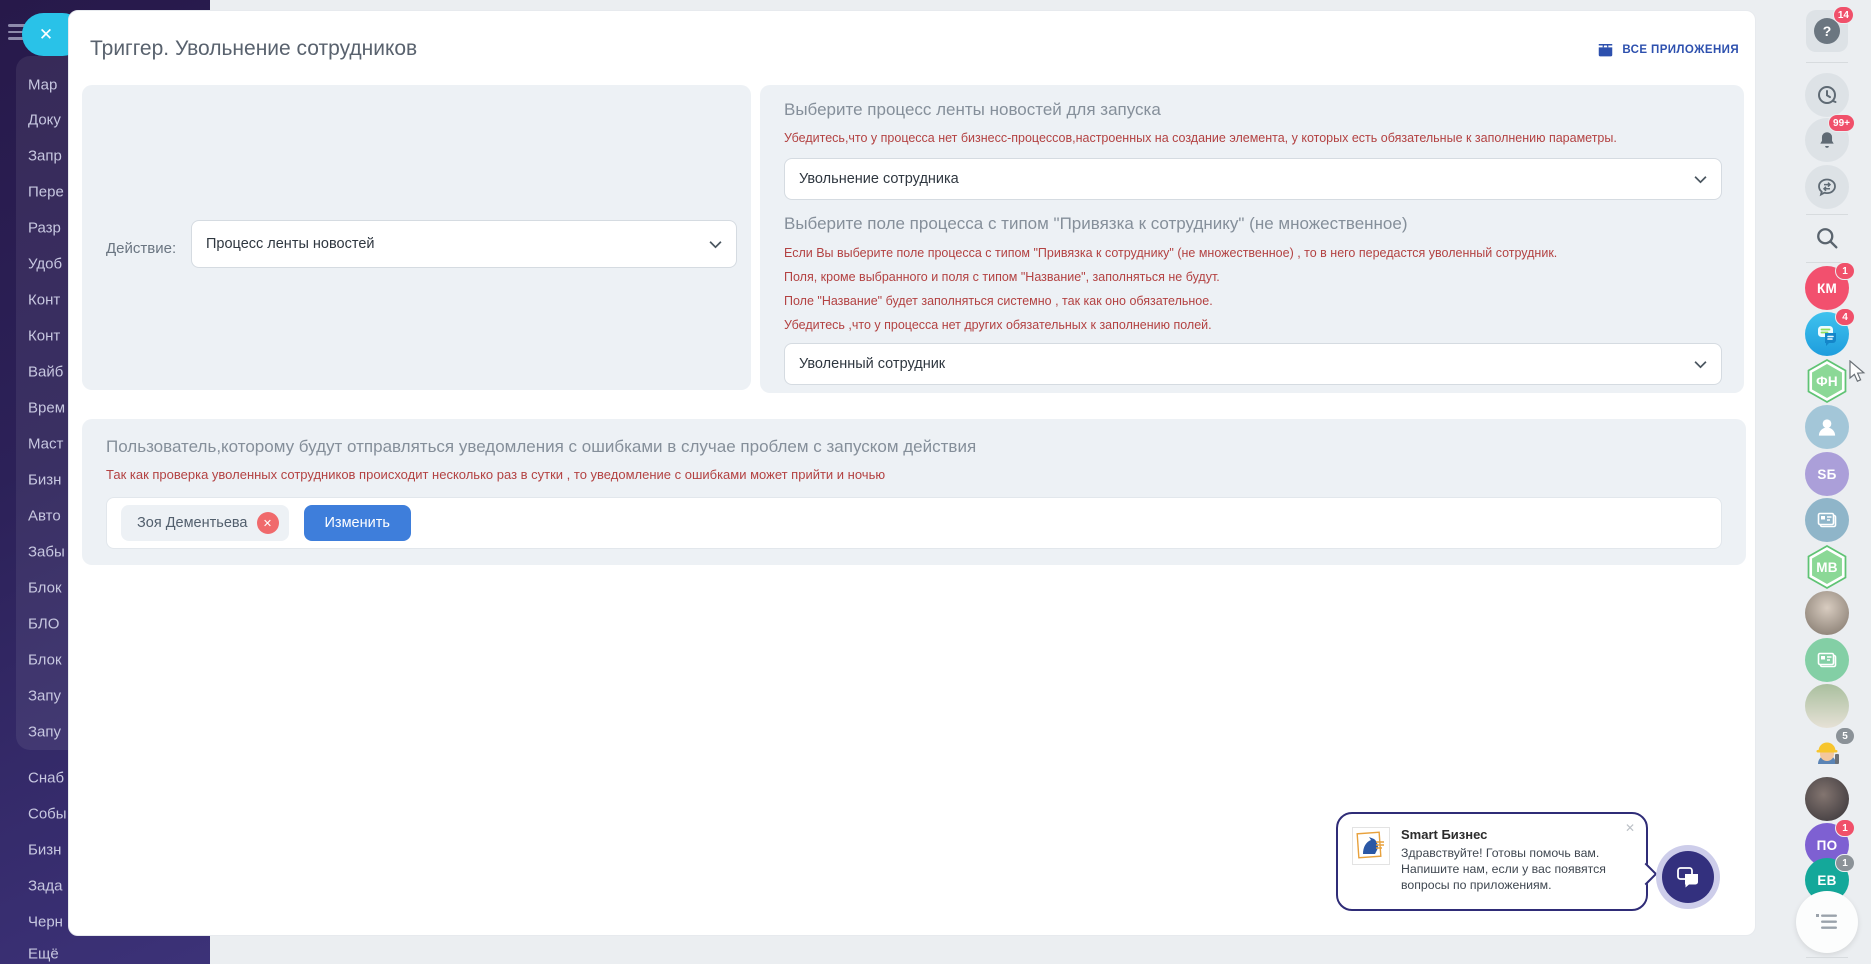  Describe the element at coordinates (1253, 364) in the screenshot. I see `field-select: Уволенный сотрудник` at that location.